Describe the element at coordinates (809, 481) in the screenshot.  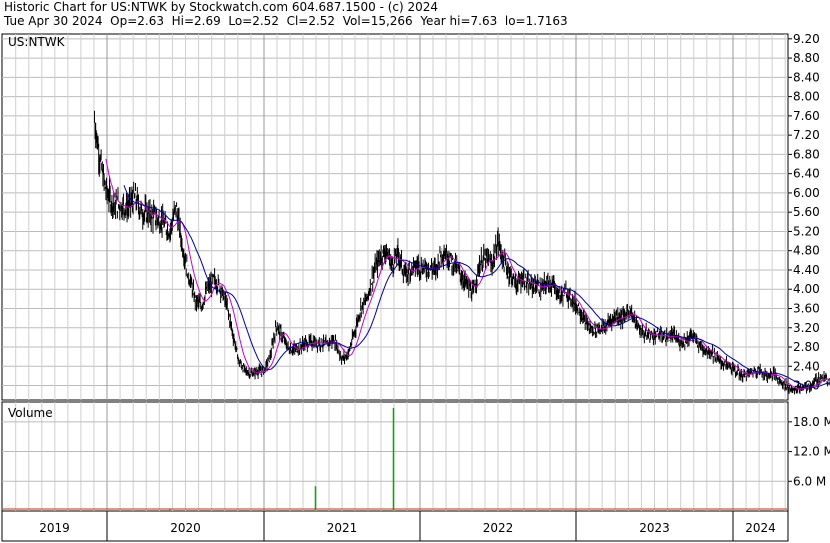
I see `volume-tick-label: 6.0 M` at that location.